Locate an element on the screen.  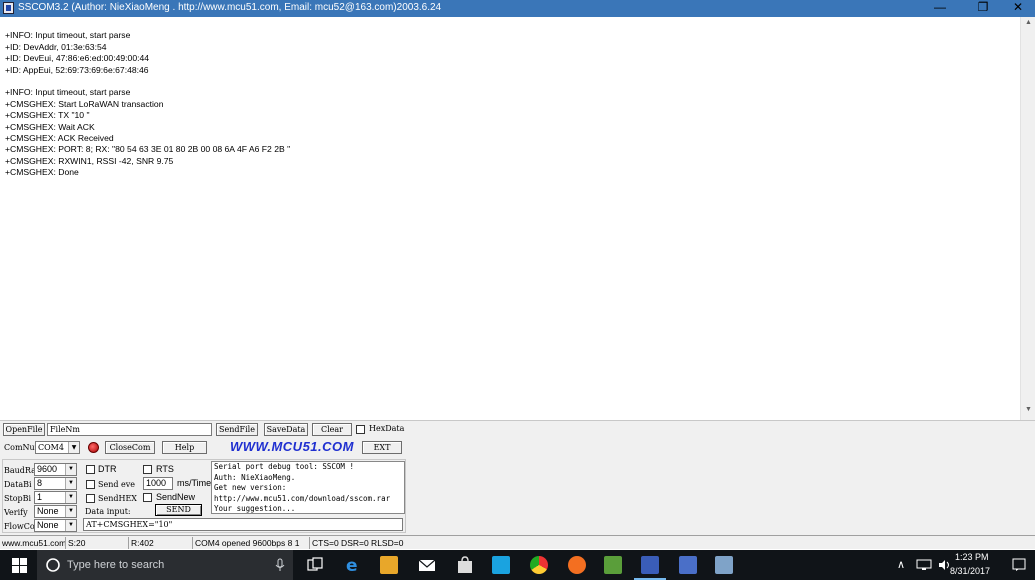
network-tool-icon is located at coordinates (688, 565).